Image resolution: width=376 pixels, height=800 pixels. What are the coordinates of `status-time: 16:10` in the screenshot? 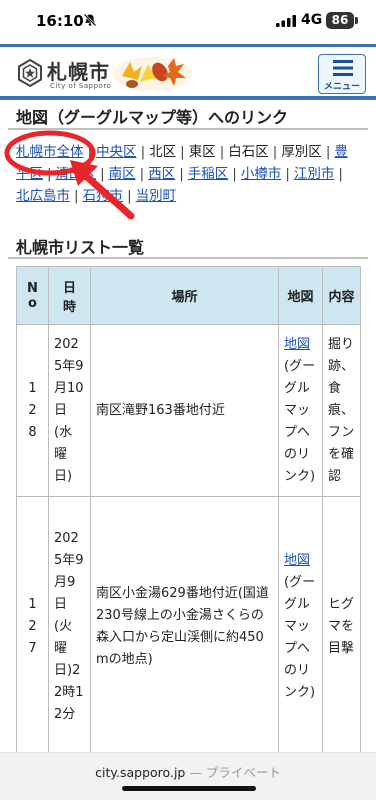 It's located at (60, 21).